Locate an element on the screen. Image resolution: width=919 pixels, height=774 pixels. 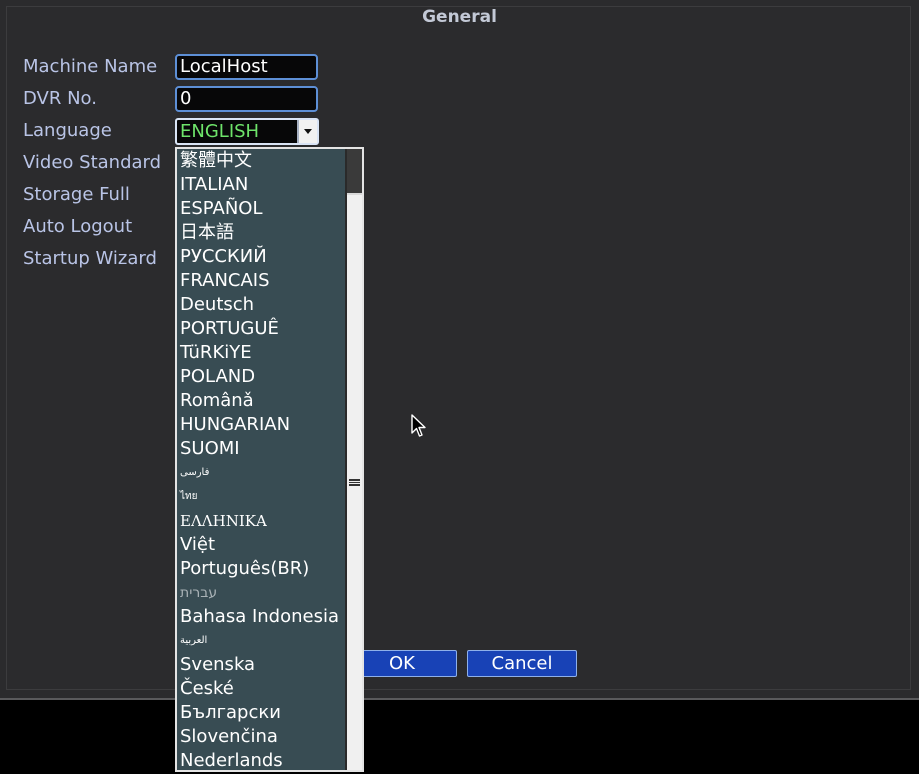
language-option-polish: POLAND is located at coordinates (261, 377).